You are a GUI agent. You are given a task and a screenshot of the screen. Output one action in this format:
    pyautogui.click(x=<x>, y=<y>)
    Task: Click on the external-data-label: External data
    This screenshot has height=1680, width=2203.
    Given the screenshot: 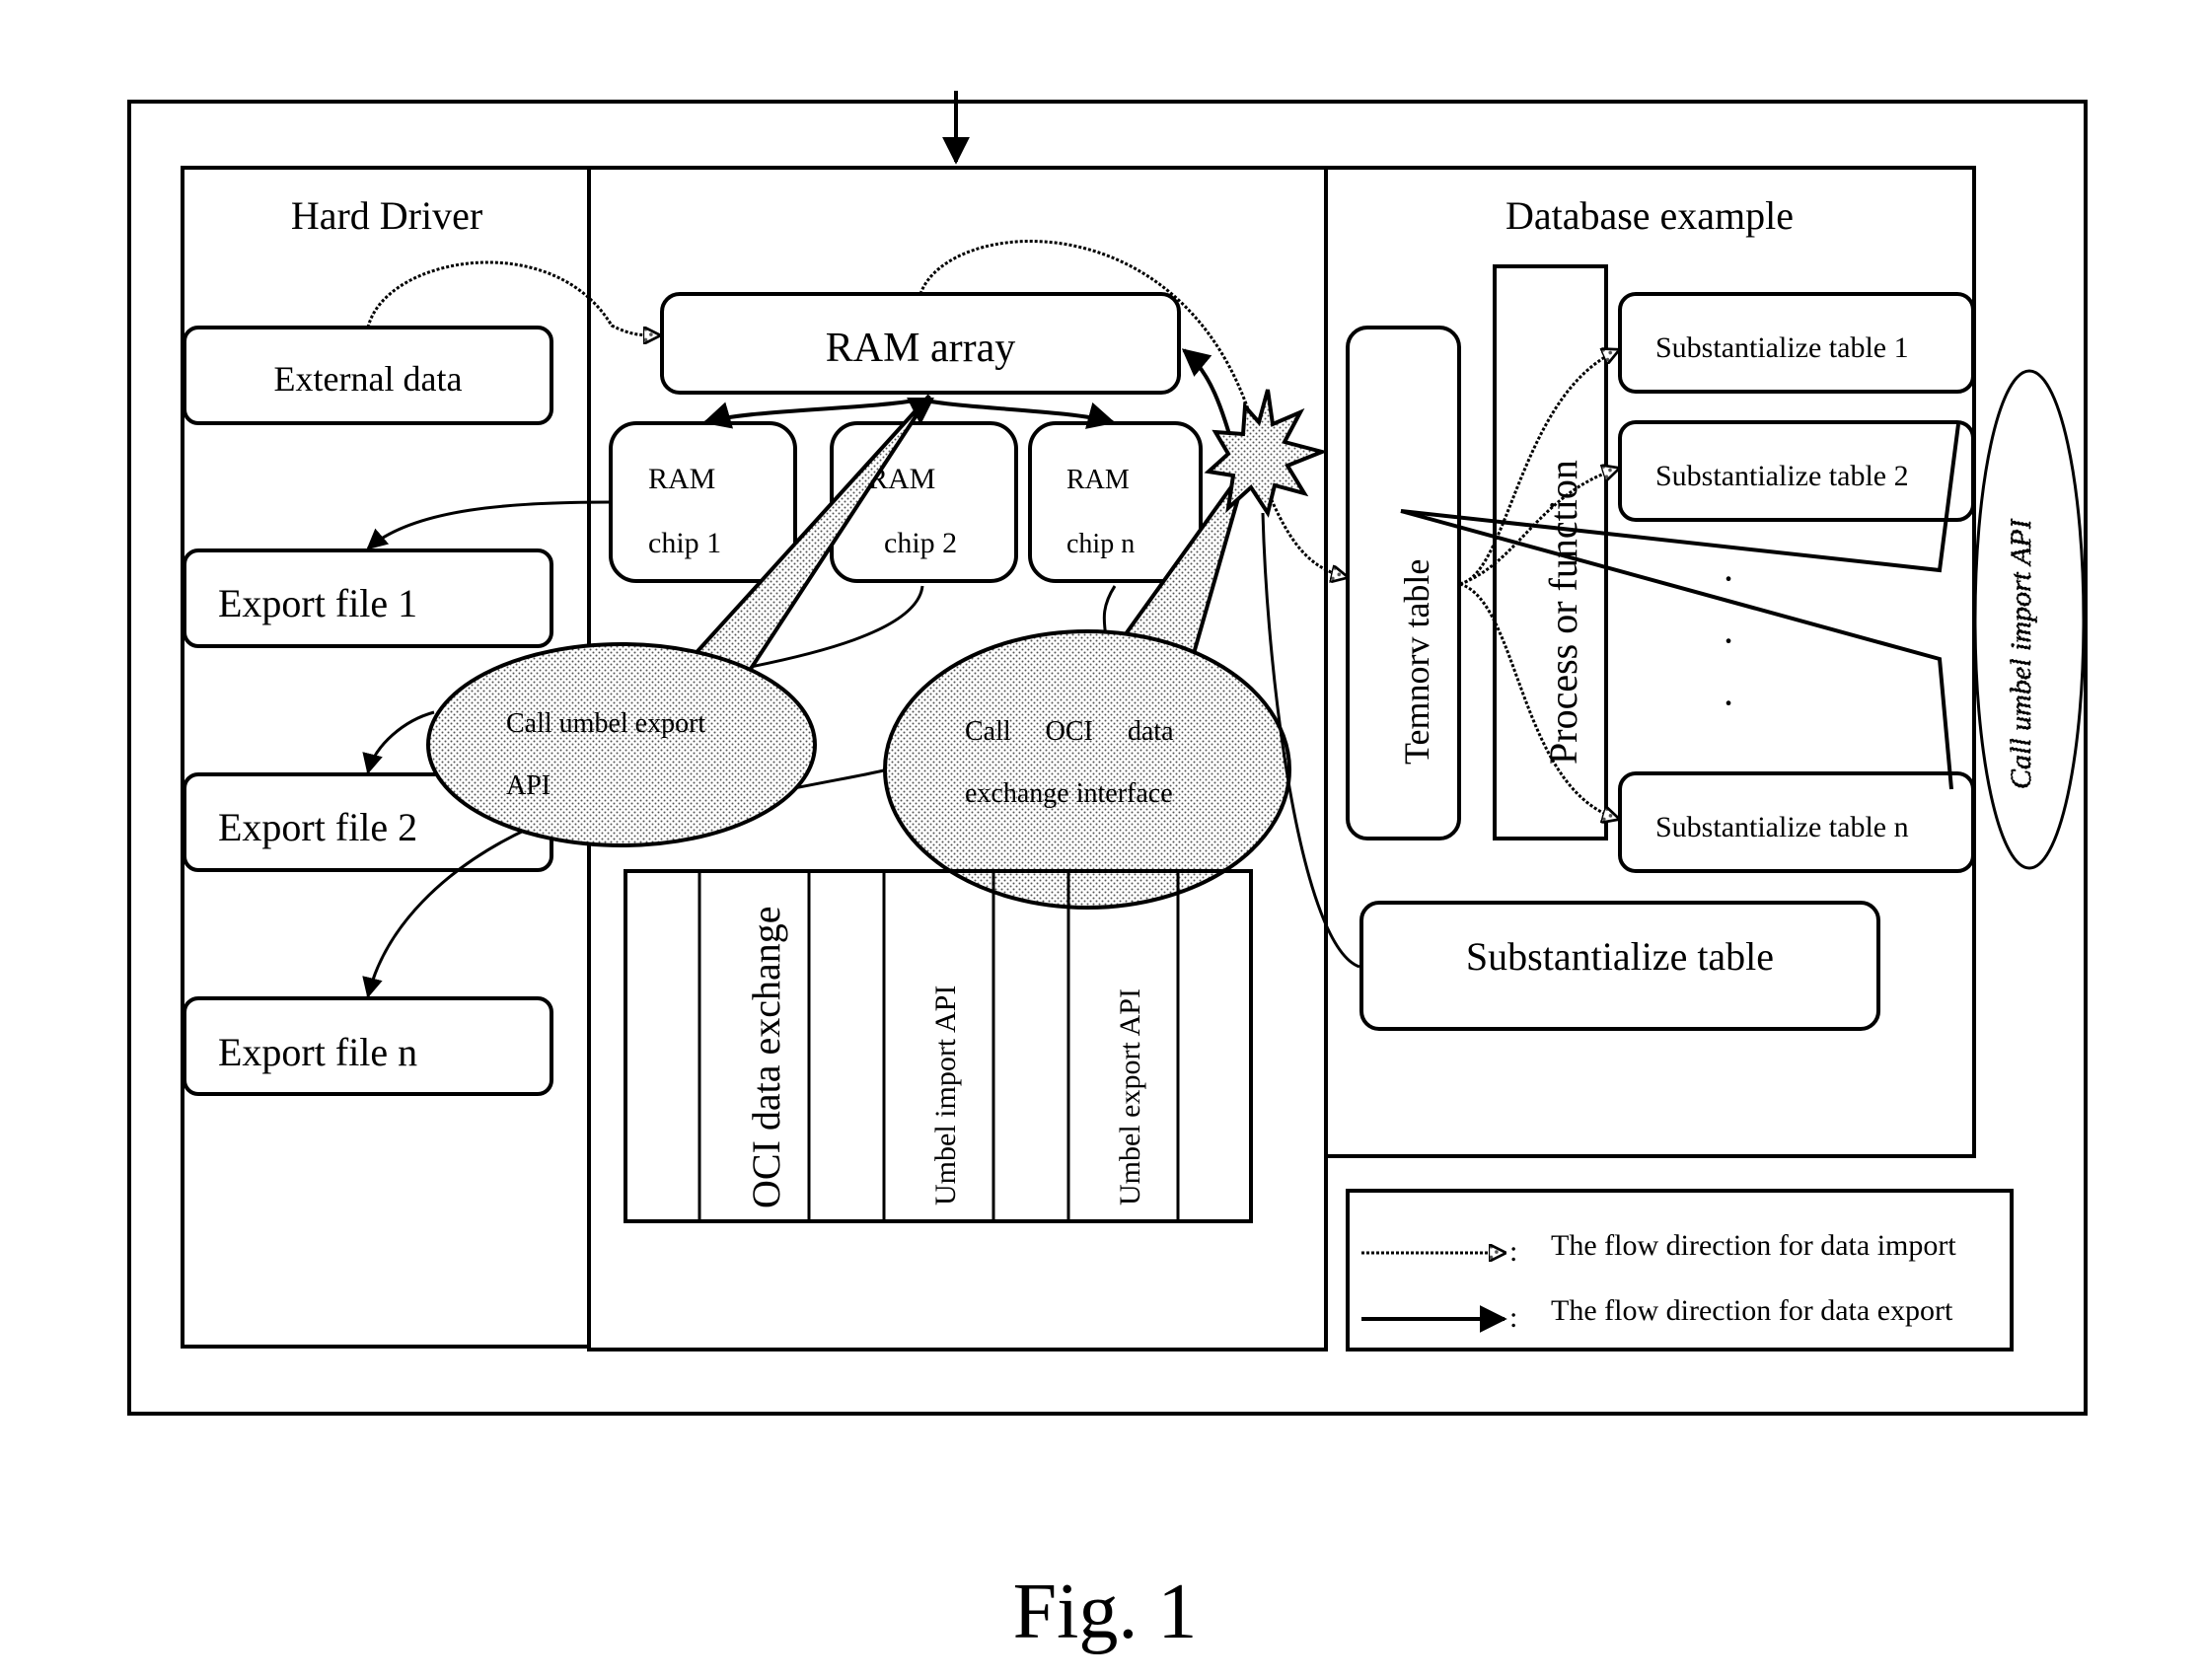 What is the action you would take?
    pyautogui.click(x=368, y=379)
    